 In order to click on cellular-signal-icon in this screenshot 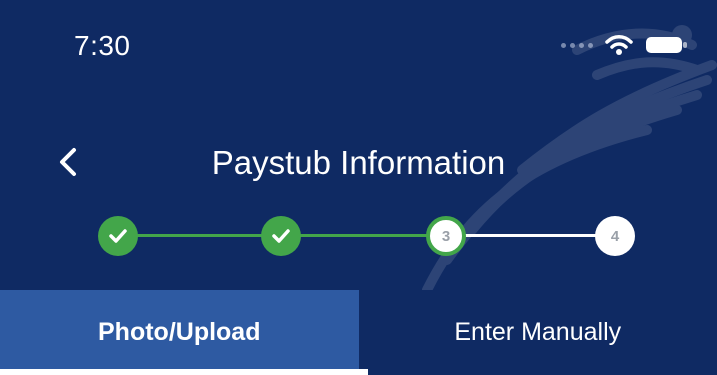, I will do `click(577, 45)`.